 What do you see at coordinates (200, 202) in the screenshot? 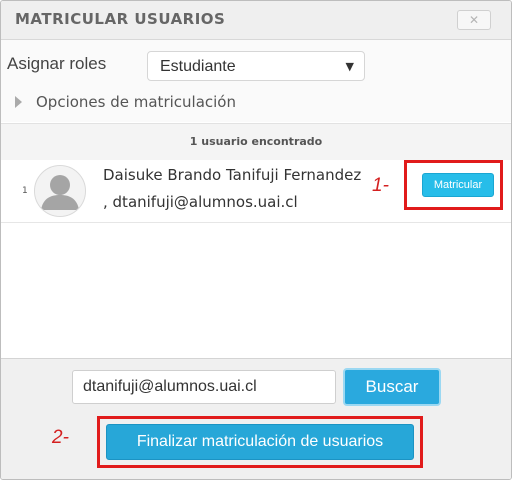
I see `user-email: , dtanifuji@alumnos.uai.cl` at bounding box center [200, 202].